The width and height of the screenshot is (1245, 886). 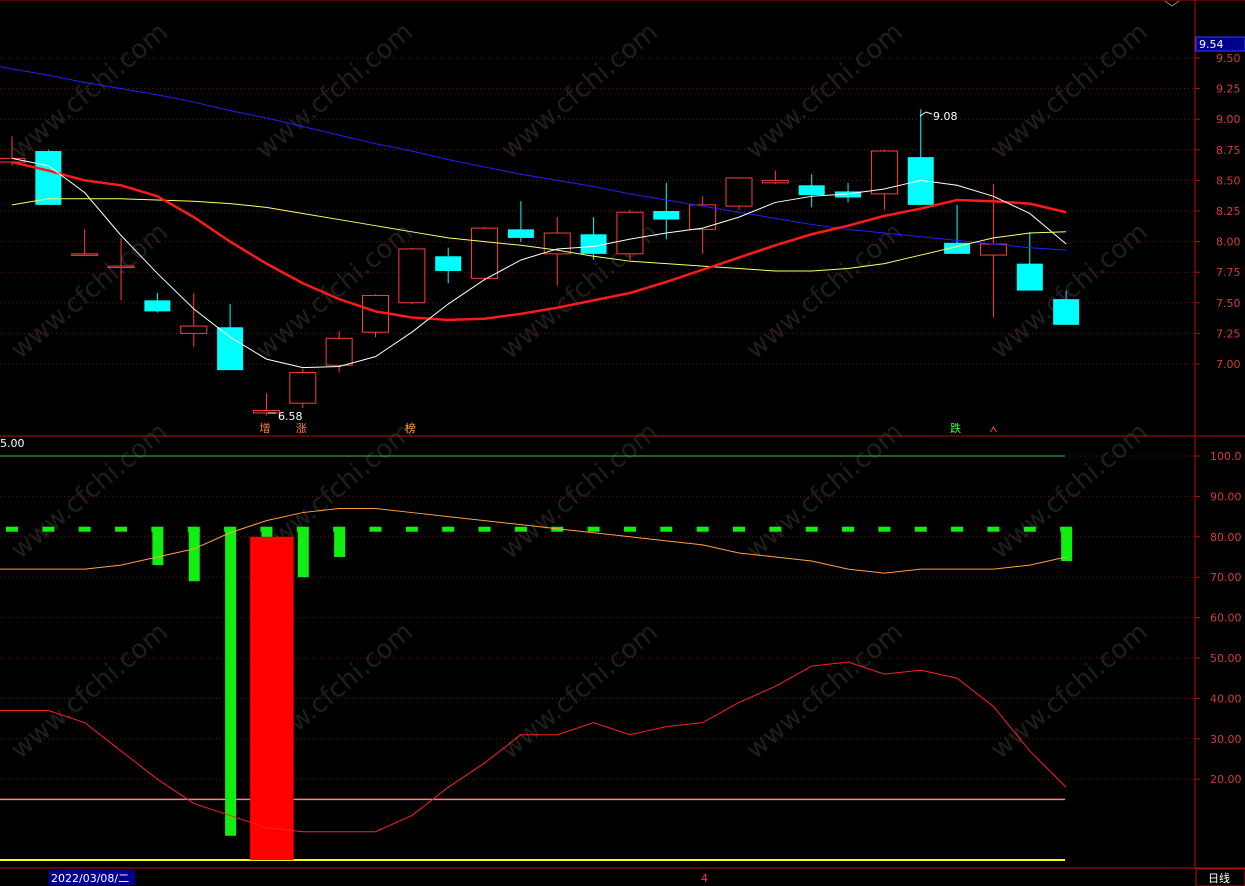 What do you see at coordinates (945, 116) in the screenshot?
I see `high-price-label: 9.08` at bounding box center [945, 116].